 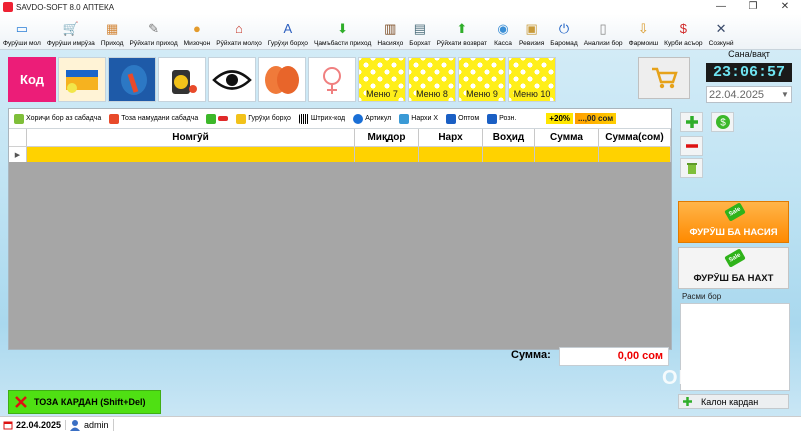 I want to click on toolbar-button-coins: ◉ Касса, so click(x=503, y=31).